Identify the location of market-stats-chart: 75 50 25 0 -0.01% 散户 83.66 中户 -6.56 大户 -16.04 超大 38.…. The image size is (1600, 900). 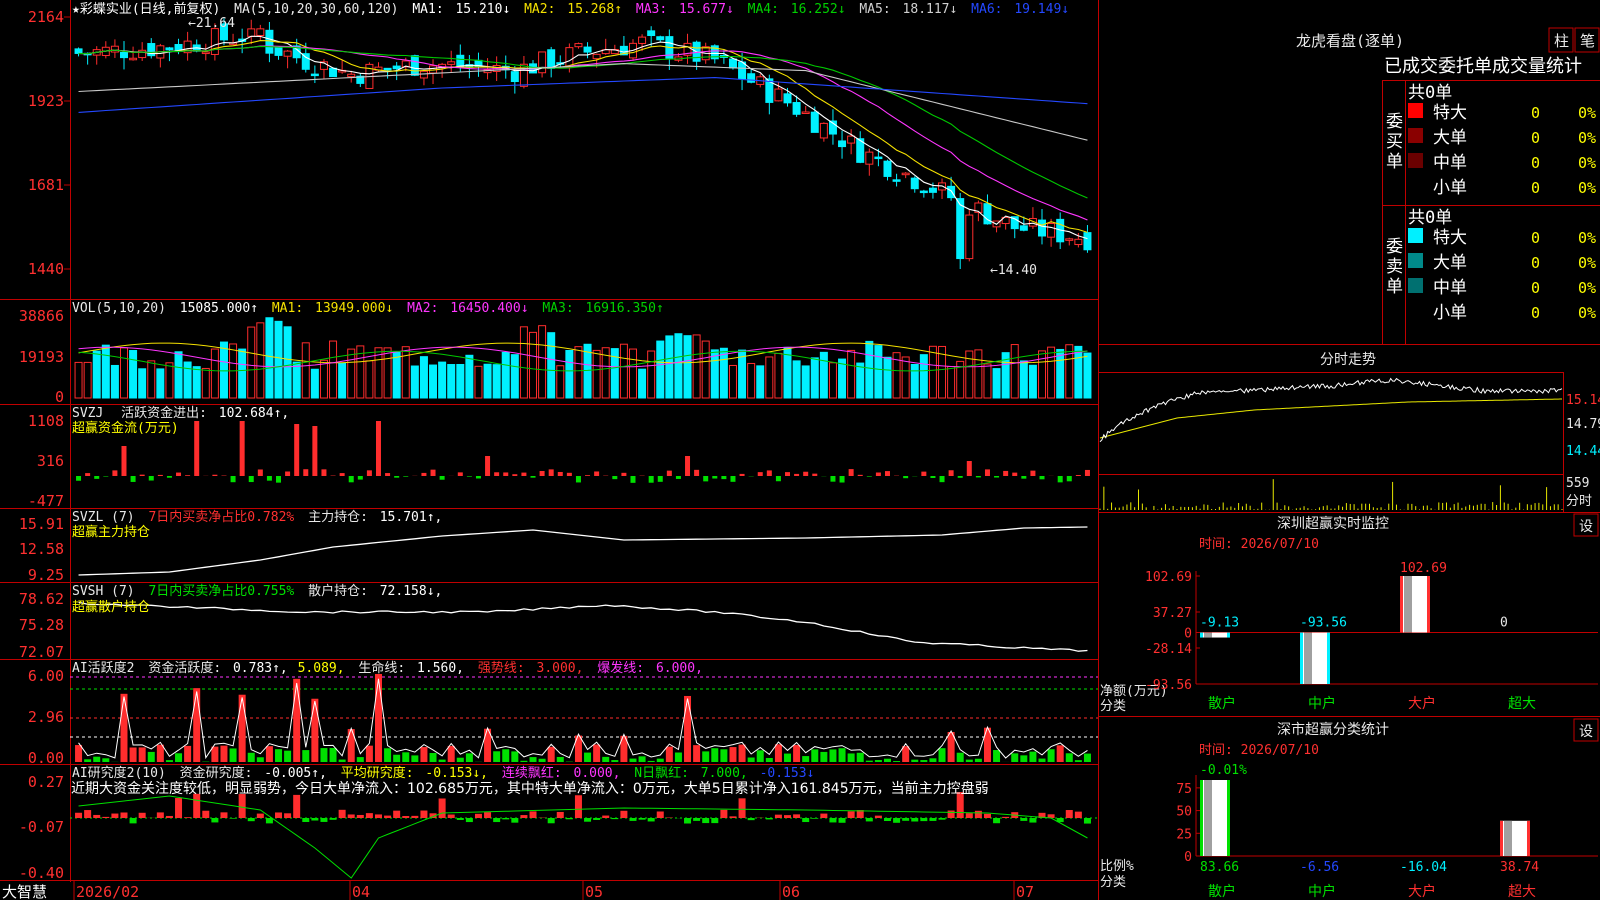
(1387, 831).